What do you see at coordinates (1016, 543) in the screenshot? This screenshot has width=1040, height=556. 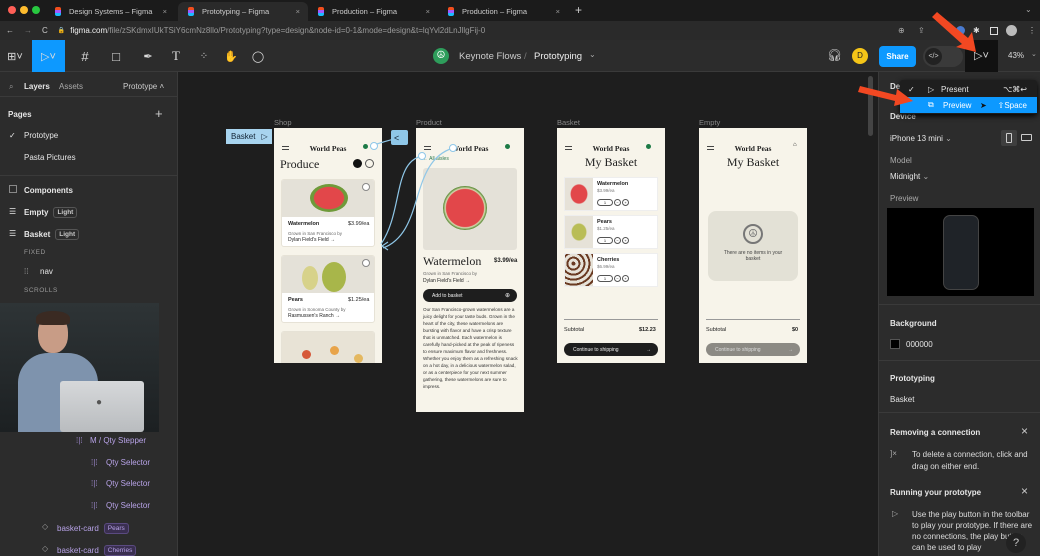 I see `help-button: ?` at bounding box center [1016, 543].